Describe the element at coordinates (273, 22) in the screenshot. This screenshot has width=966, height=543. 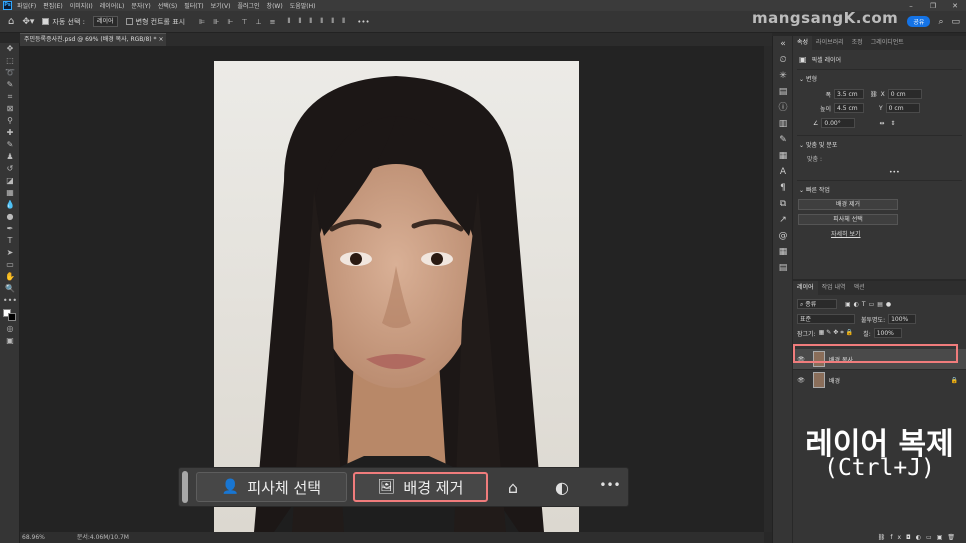
I see `align-bottom-icon: ≡` at that location.